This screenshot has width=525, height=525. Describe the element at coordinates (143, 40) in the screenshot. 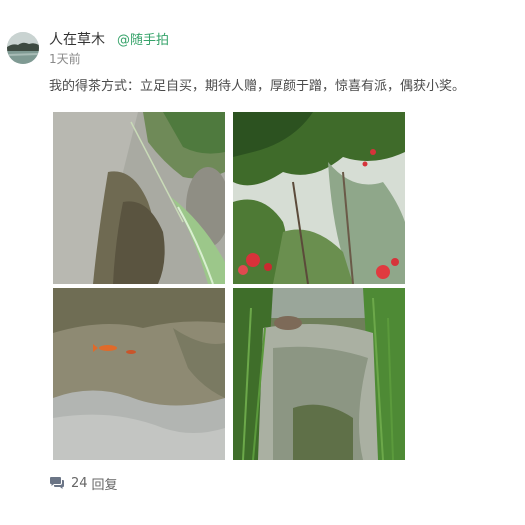

I see `topic-tag: @随手拍` at that location.